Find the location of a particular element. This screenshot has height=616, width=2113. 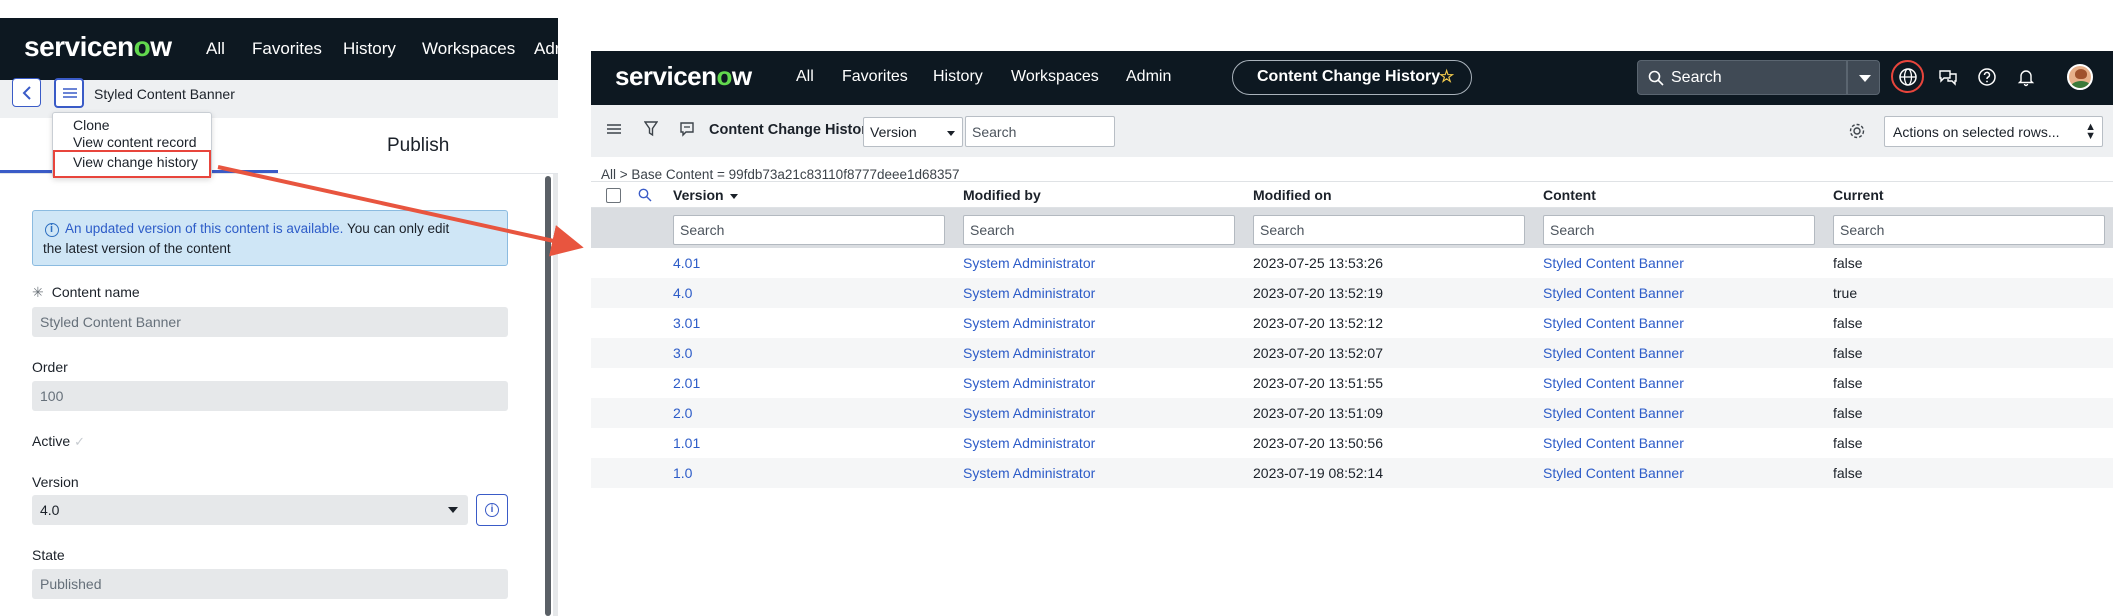

version-link: 4.0 is located at coordinates (682, 293).